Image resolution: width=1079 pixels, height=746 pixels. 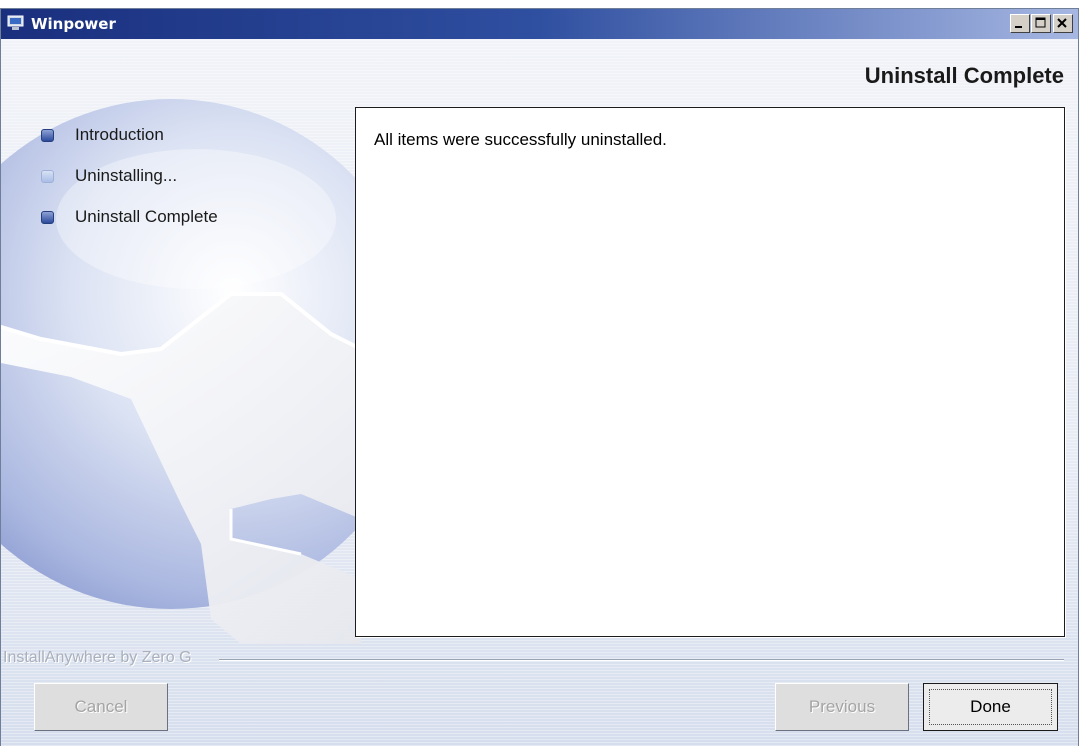 I want to click on close-button, so click(x=1063, y=23).